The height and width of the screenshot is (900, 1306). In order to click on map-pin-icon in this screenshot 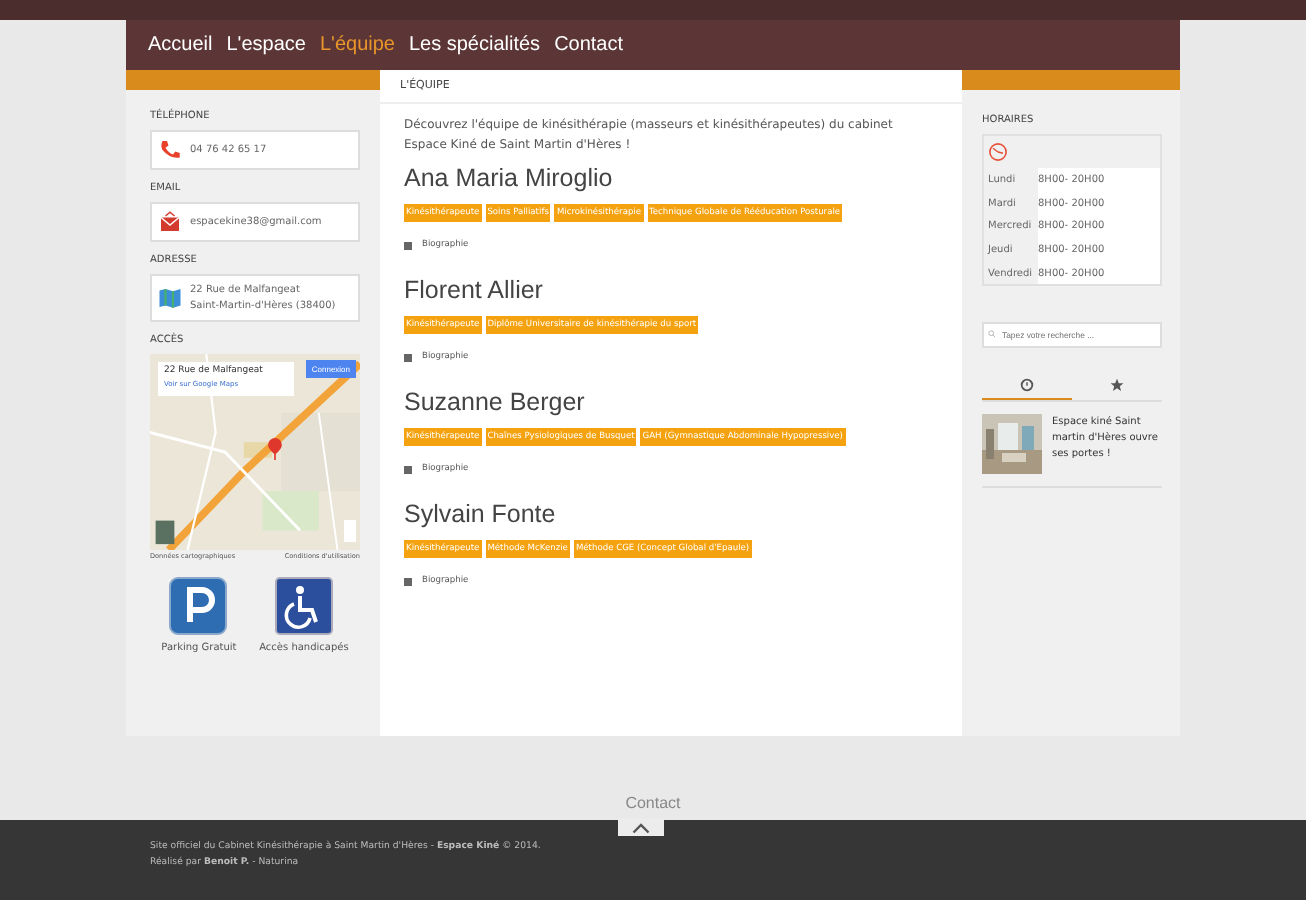, I will do `click(275, 449)`.